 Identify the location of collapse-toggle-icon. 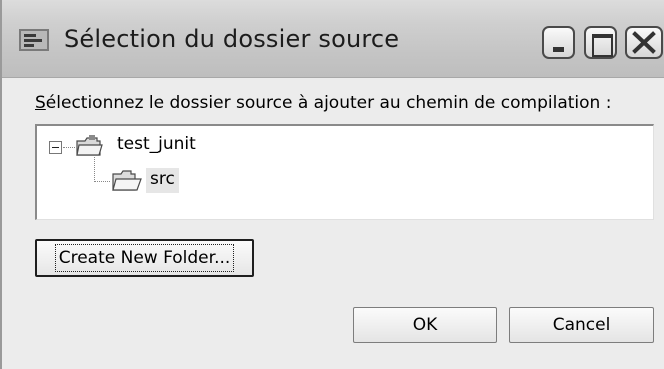
(55, 147).